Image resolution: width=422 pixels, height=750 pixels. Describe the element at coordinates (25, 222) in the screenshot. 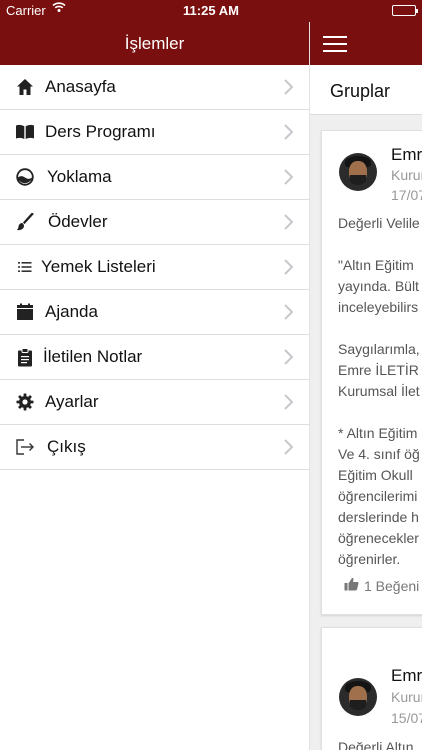

I see `brush-icon` at that location.